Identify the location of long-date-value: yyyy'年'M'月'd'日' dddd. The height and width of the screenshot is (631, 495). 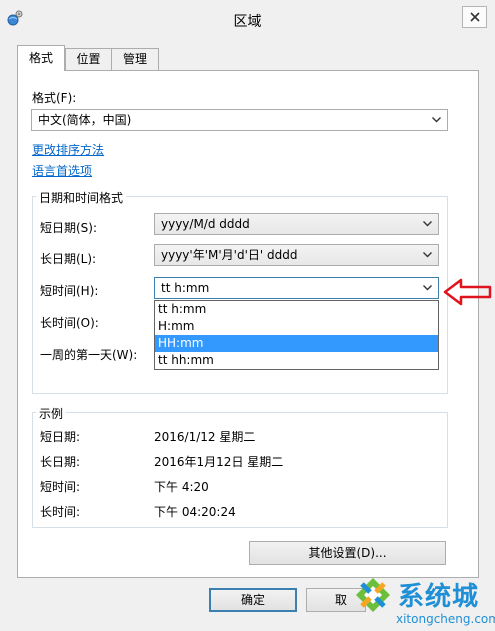
(229, 255).